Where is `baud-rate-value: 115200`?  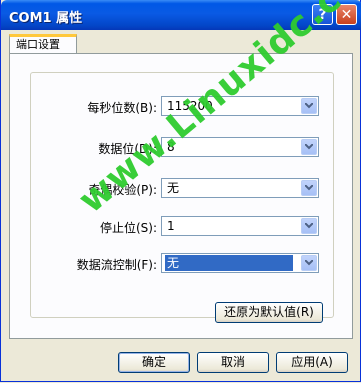 baud-rate-value: 115200 is located at coordinates (190, 106).